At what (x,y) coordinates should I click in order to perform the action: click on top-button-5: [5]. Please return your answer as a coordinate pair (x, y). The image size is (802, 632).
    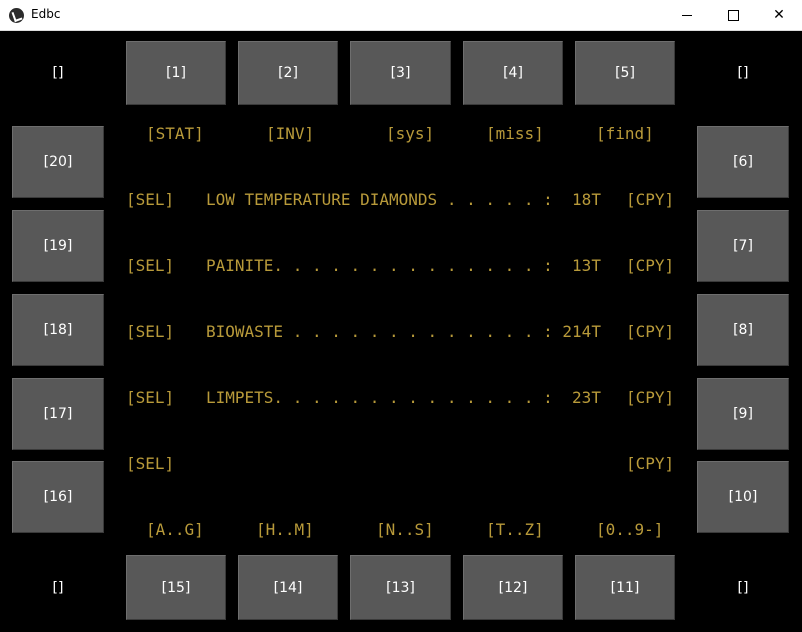
    Looking at the image, I should click on (625, 73).